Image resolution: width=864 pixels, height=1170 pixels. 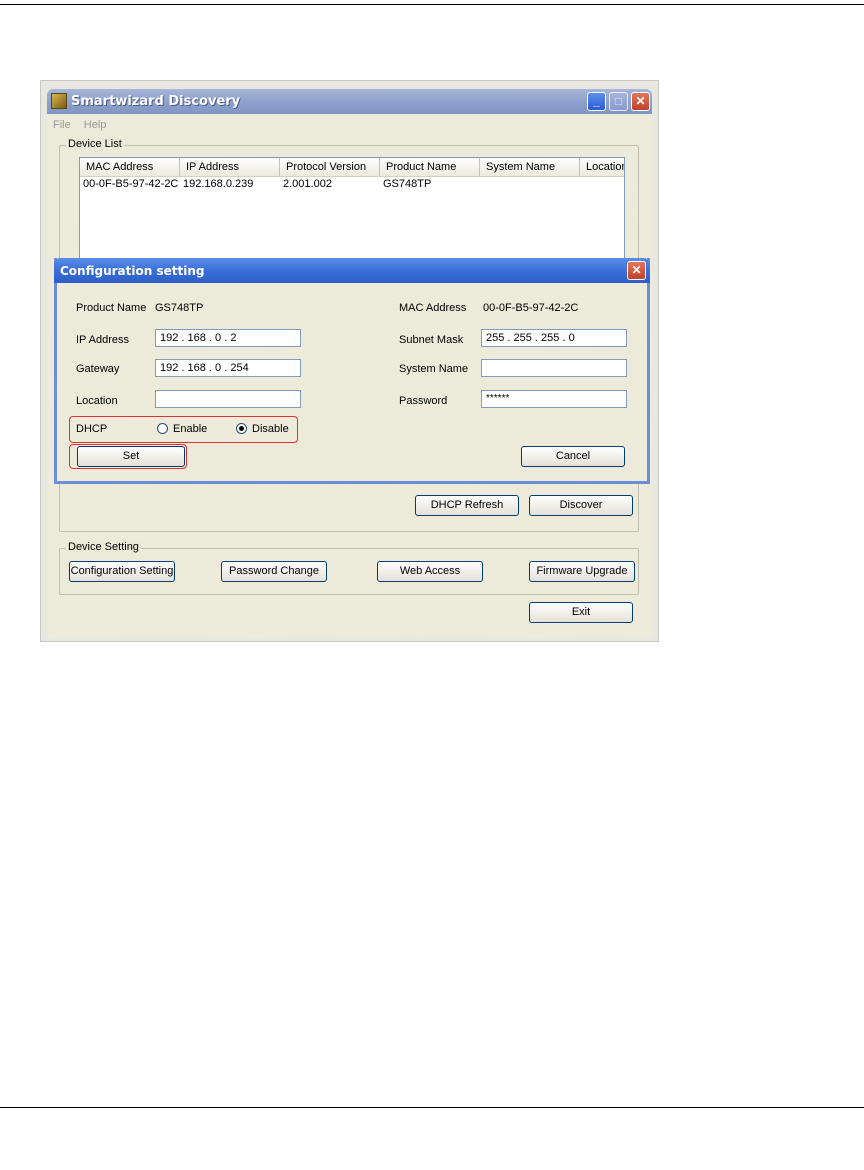 I want to click on device-setting-label: Device Setting, so click(x=103, y=547).